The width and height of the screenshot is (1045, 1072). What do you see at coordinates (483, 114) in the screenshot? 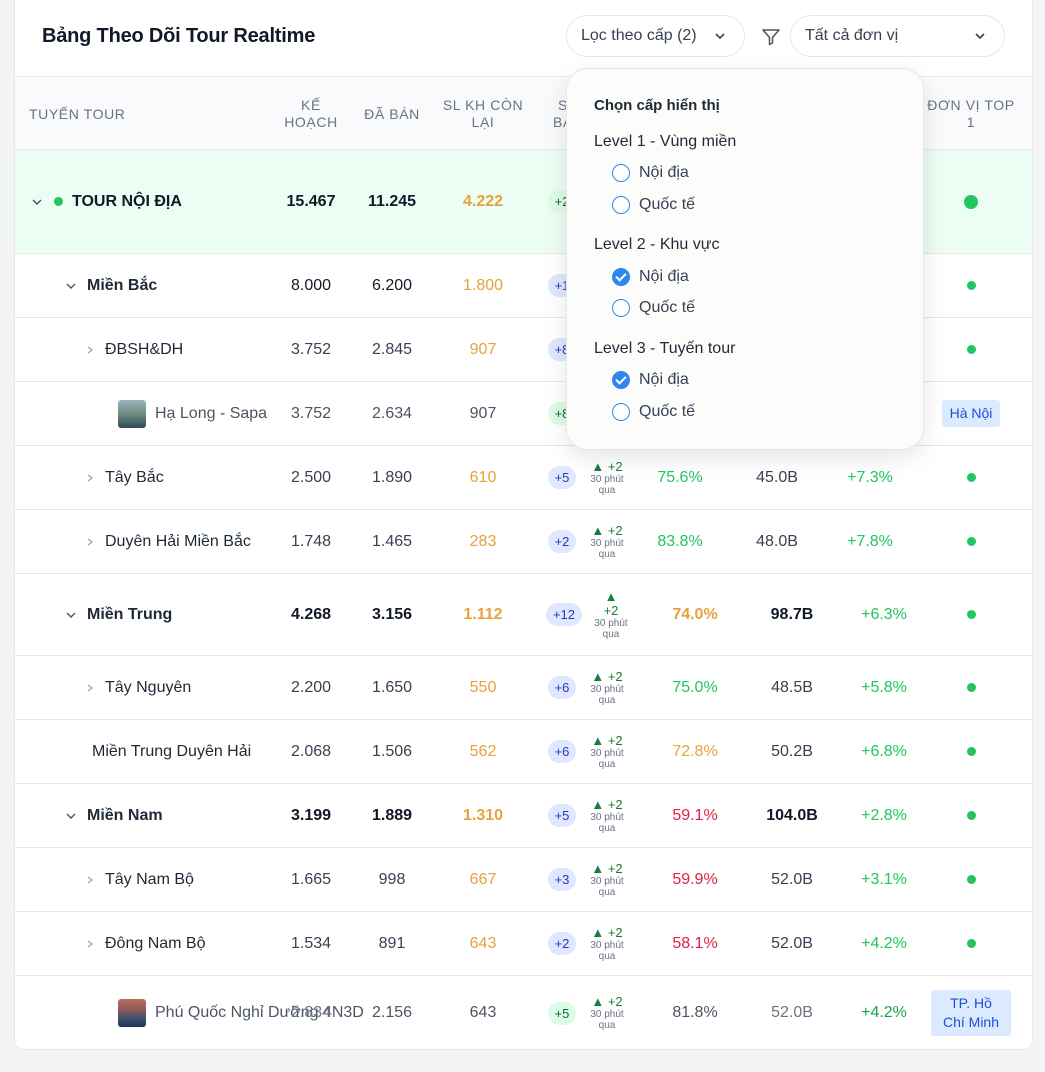
I see `column-header-remaining: SL KH CÒN LẠI` at bounding box center [483, 114].